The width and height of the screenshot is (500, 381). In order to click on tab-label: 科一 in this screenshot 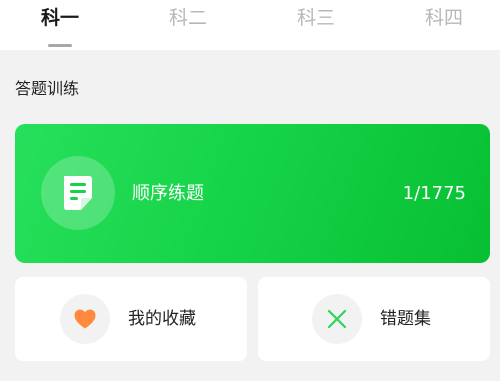, I will do `click(59, 18)`.